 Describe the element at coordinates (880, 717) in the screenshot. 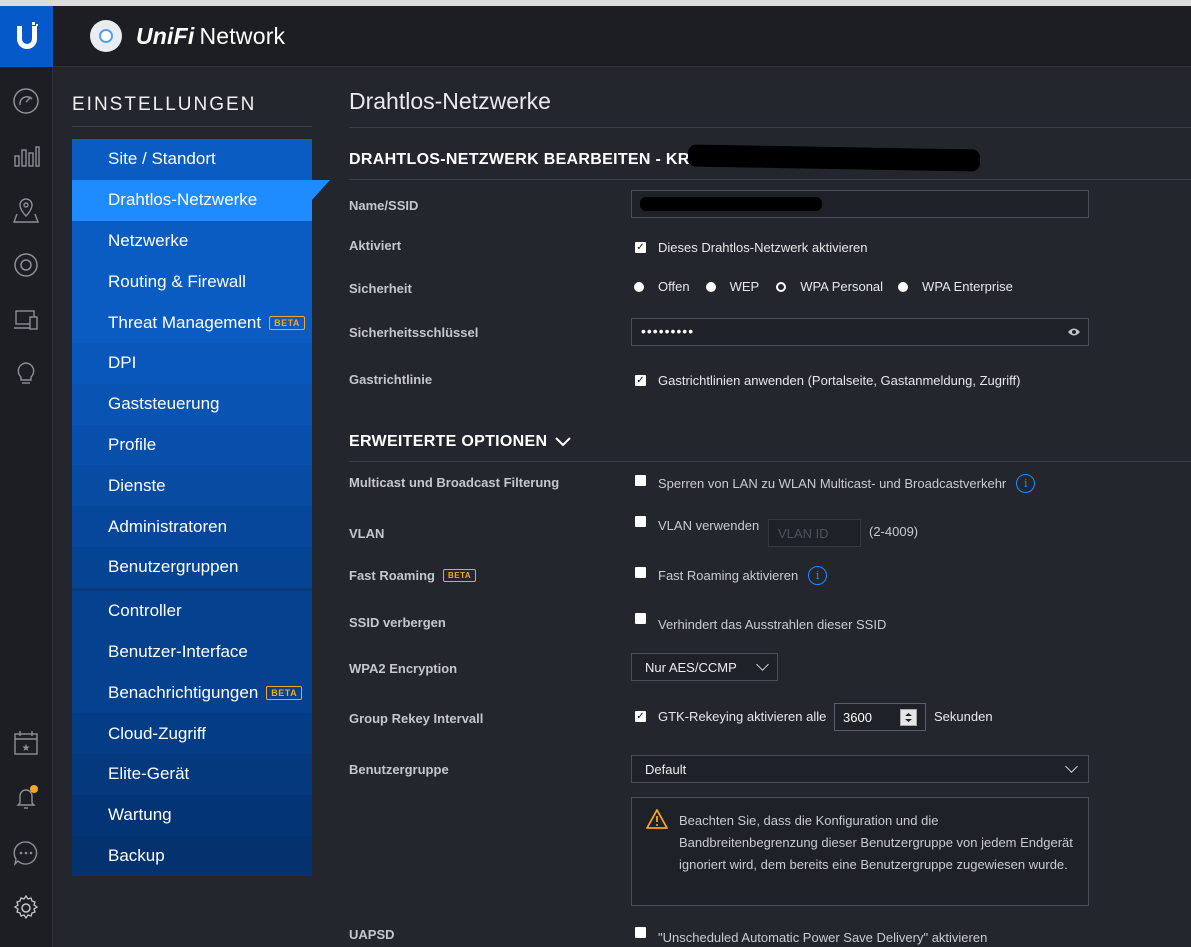

I see `rekey-interval-input: 3600` at that location.